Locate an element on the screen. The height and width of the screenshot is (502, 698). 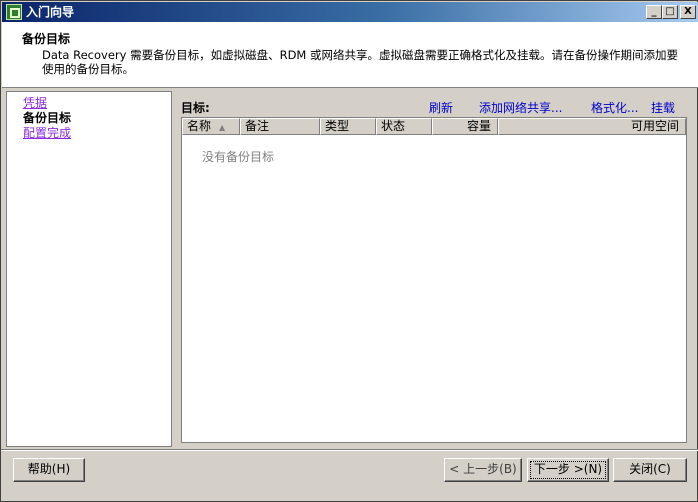
table-header: 名称 ▲ 备注 类型 状态 容量 可用空间 is located at coordinates (434, 126).